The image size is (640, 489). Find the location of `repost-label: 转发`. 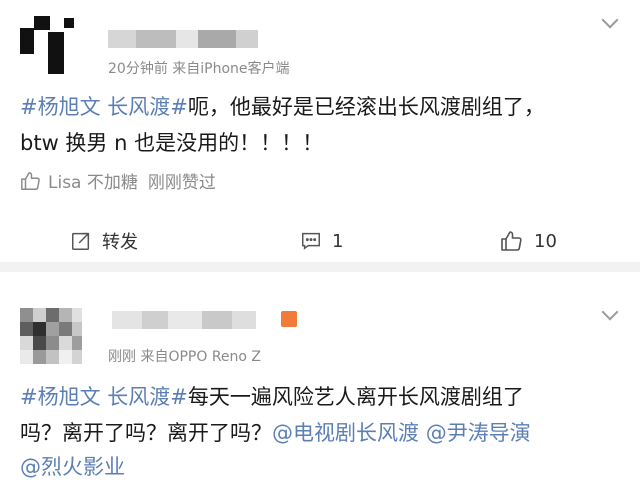

repost-label: 转发 is located at coordinates (120, 242).